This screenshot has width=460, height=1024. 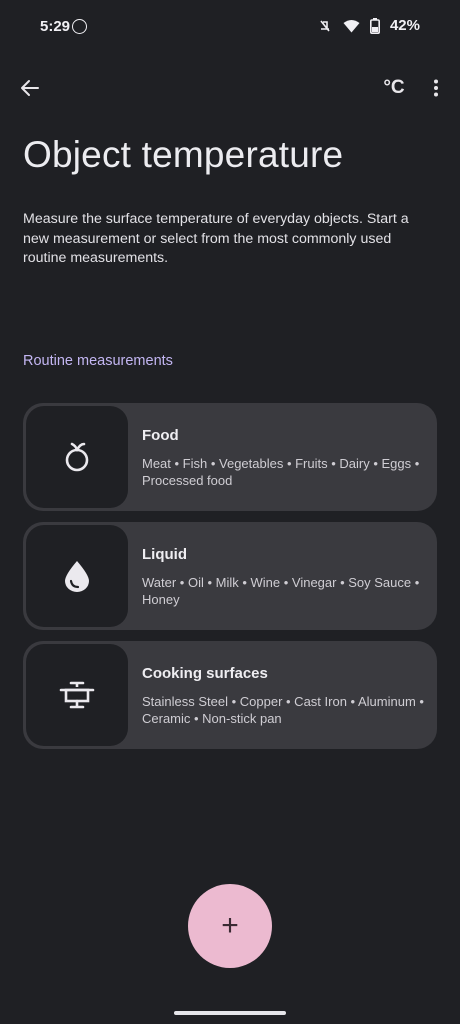 I want to click on arrow-left-icon, so click(x=30, y=88).